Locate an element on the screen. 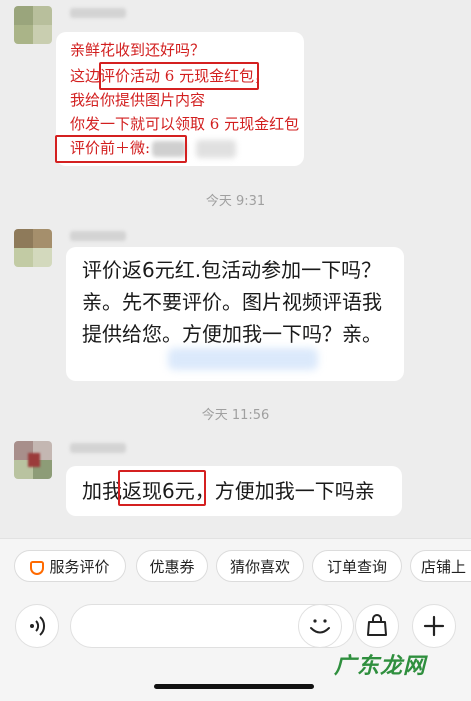 The height and width of the screenshot is (701, 471). voice-button is located at coordinates (37, 626).